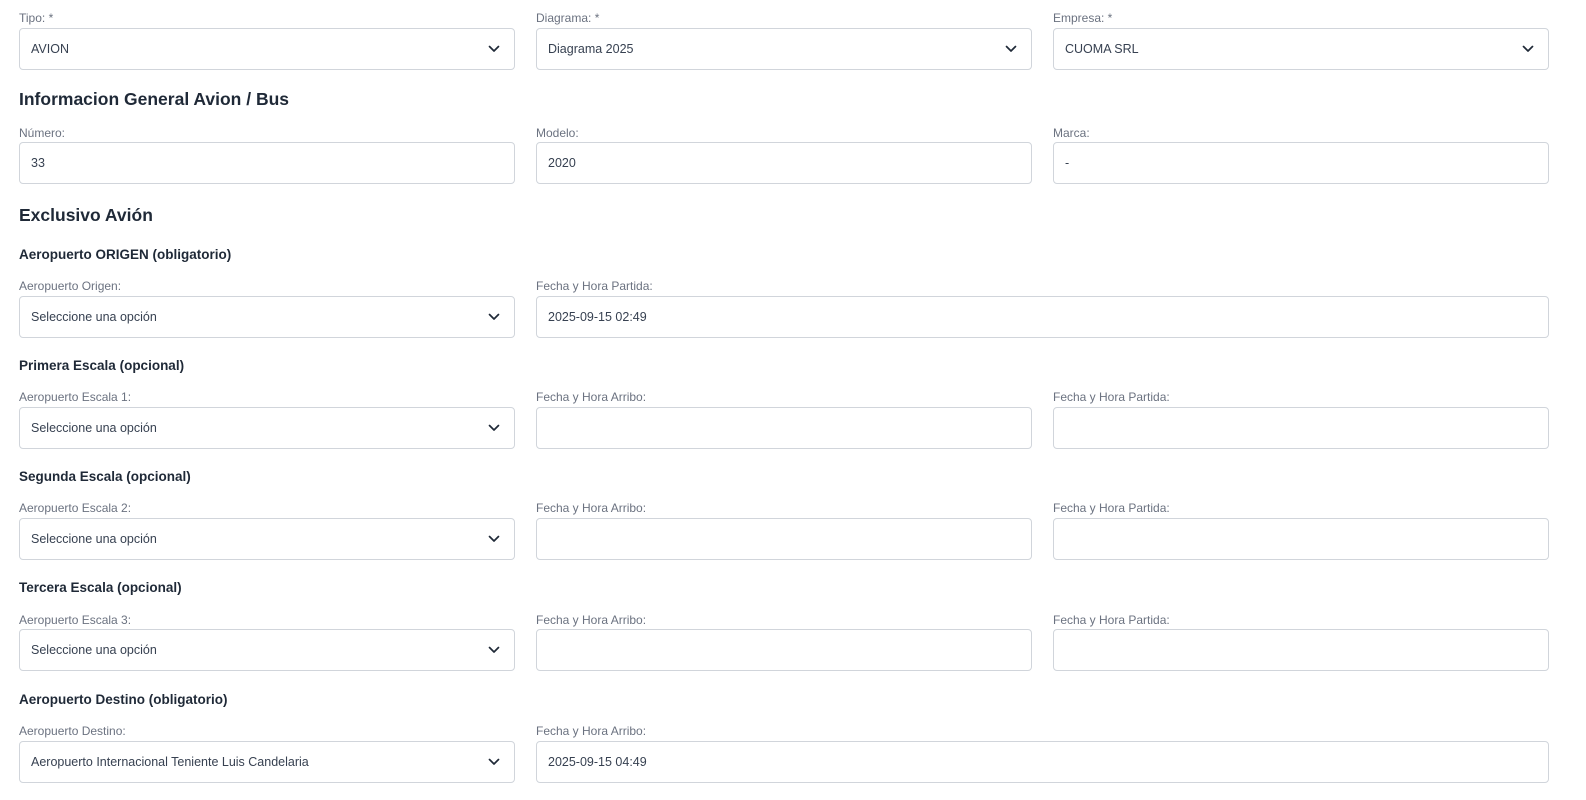 This screenshot has height=800, width=1586. I want to click on escala2-airport-value: Seleccione una opción, so click(94, 539).